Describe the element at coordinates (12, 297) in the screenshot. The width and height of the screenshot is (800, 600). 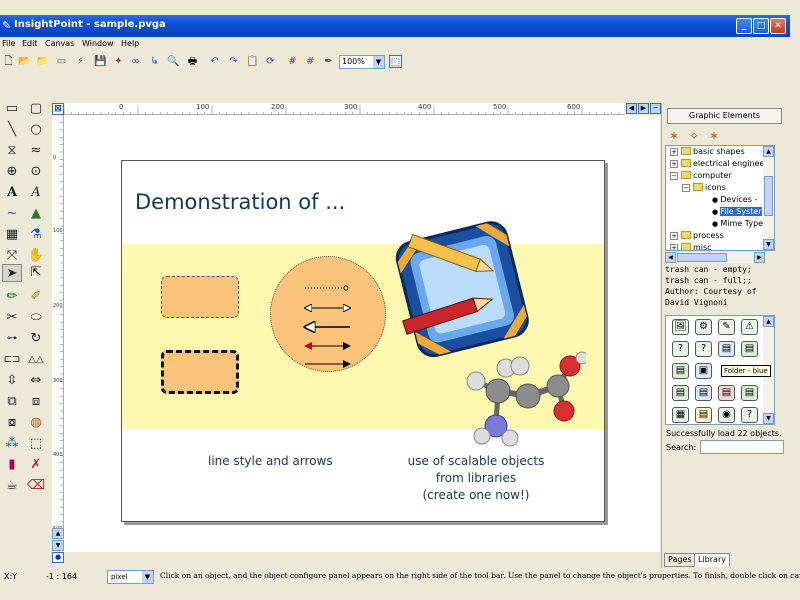
I see `pencil-icon: ✏` at that location.